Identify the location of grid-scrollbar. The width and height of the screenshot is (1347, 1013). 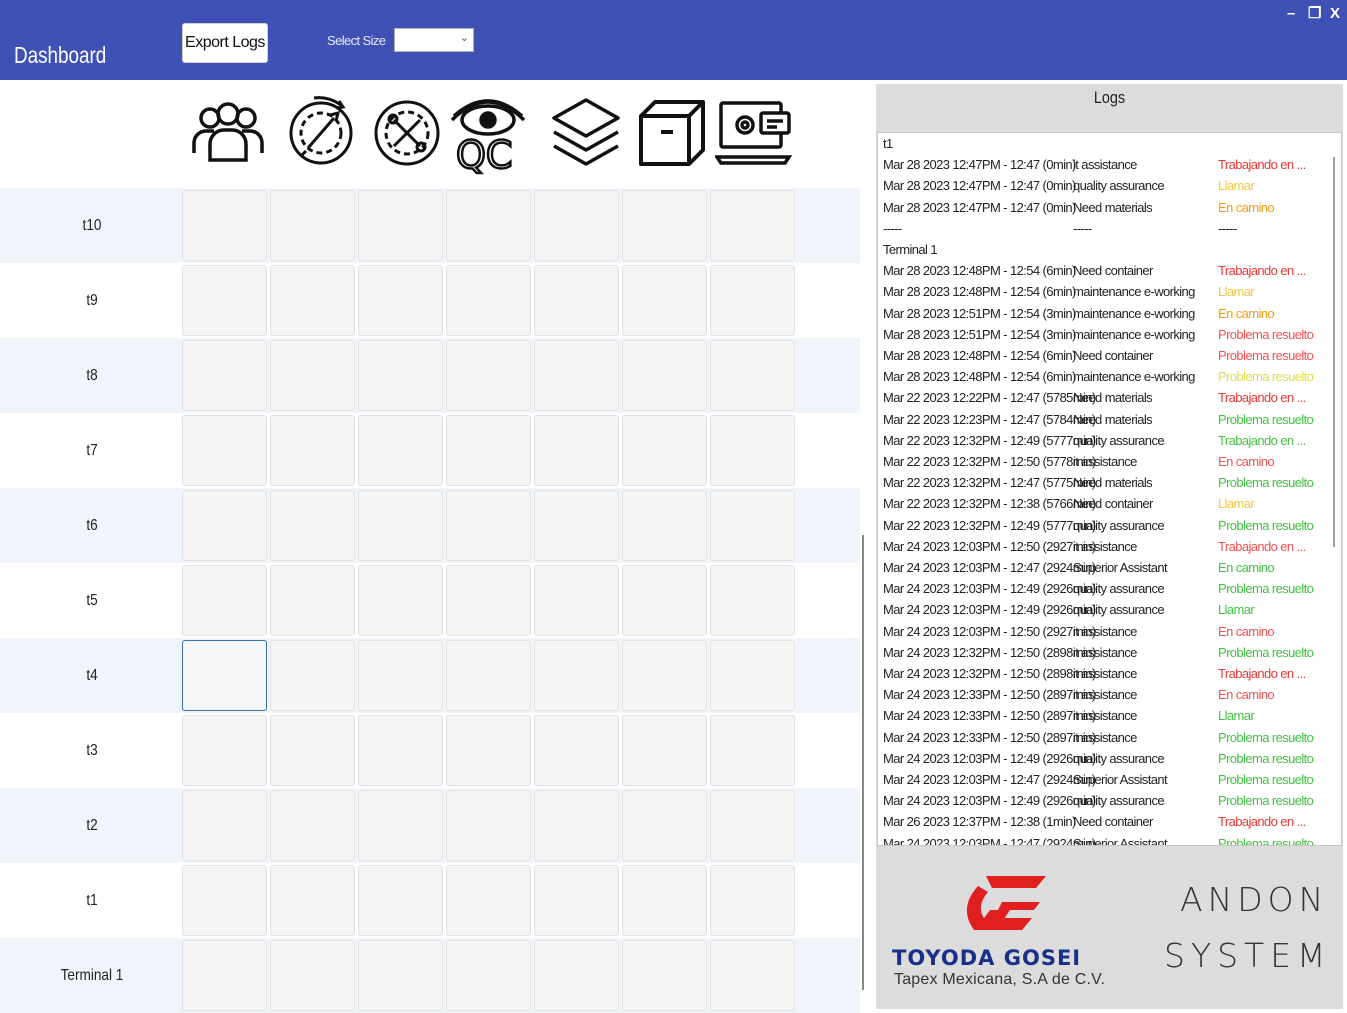
(863, 762).